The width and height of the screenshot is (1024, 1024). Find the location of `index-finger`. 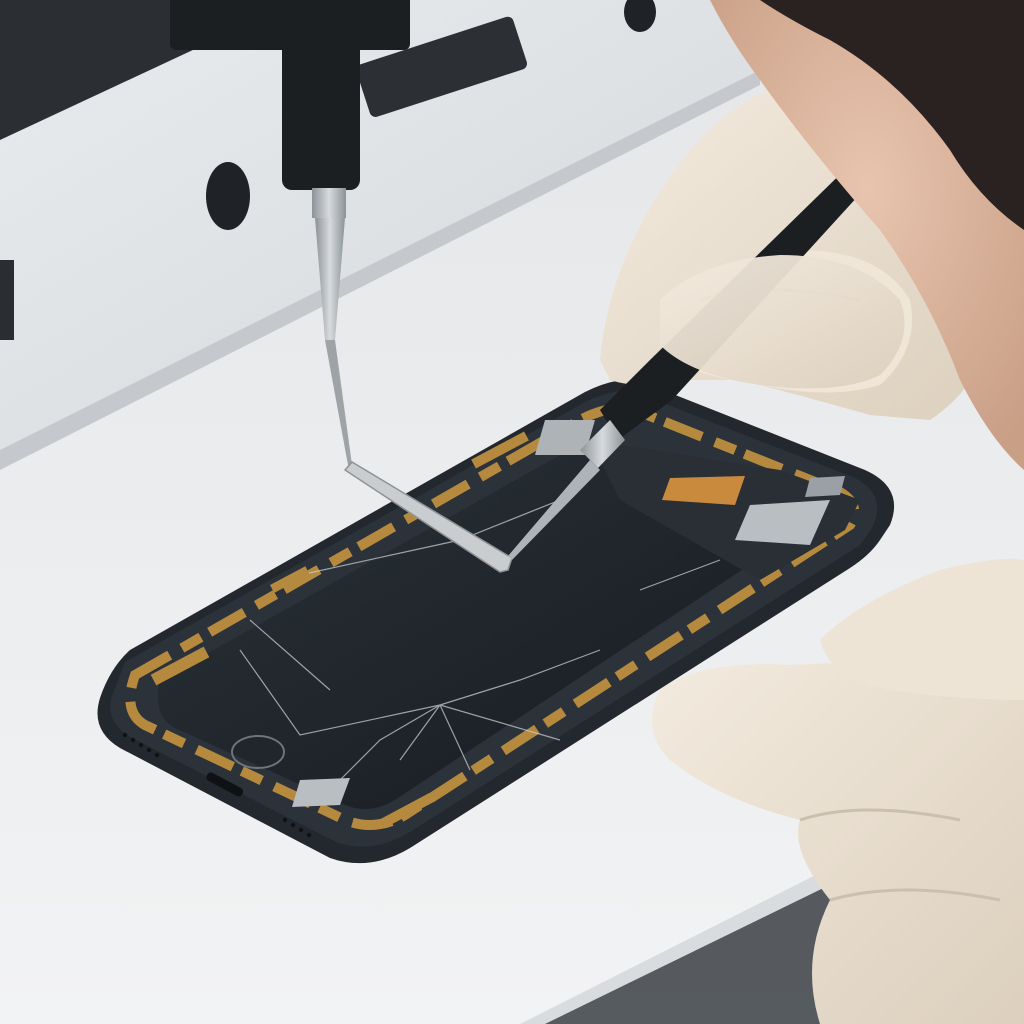

index-finger is located at coordinates (782, 322).